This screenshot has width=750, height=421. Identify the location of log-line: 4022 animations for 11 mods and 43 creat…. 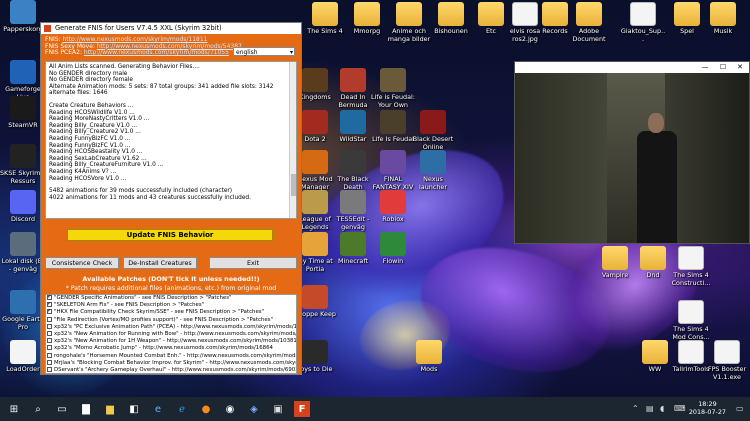
(150, 197).